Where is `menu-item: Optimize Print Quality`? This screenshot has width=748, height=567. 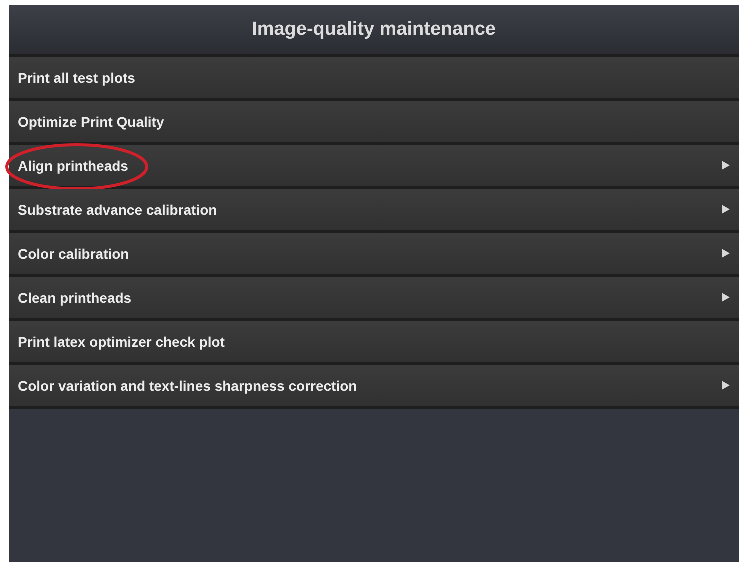
menu-item: Optimize Print Quality is located at coordinates (374, 123).